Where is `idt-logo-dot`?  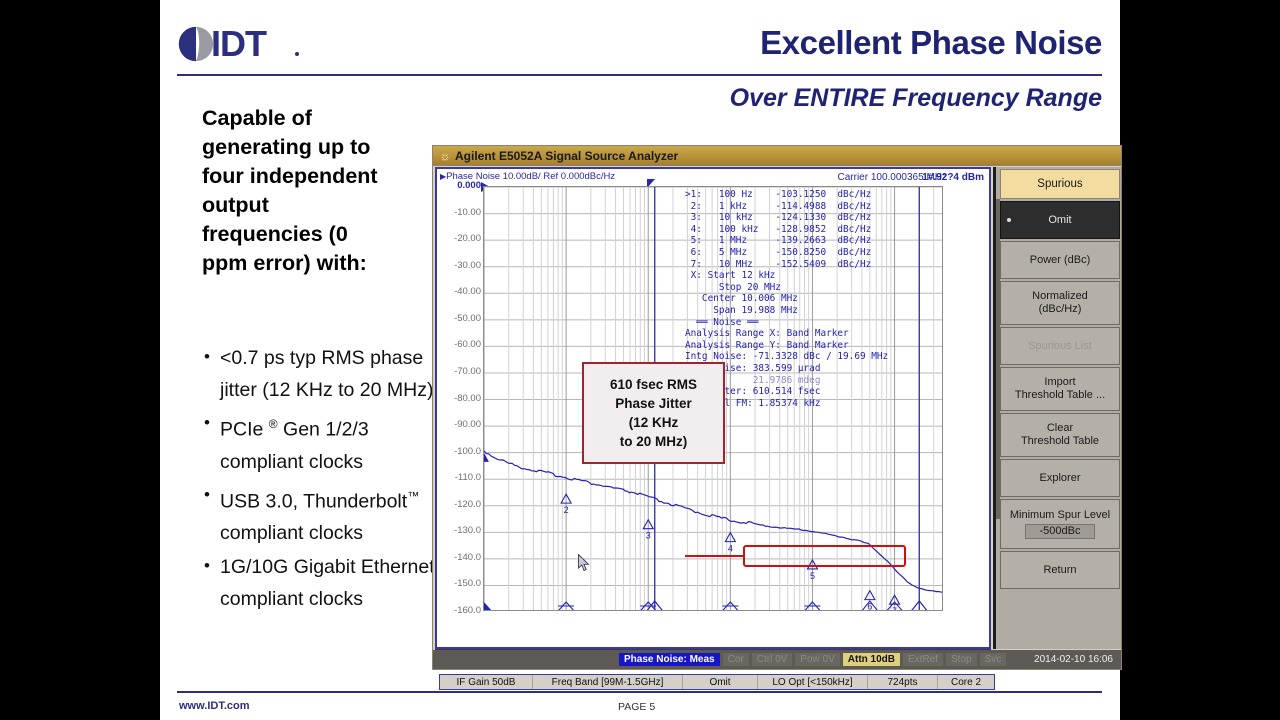 idt-logo-dot is located at coordinates (297, 54).